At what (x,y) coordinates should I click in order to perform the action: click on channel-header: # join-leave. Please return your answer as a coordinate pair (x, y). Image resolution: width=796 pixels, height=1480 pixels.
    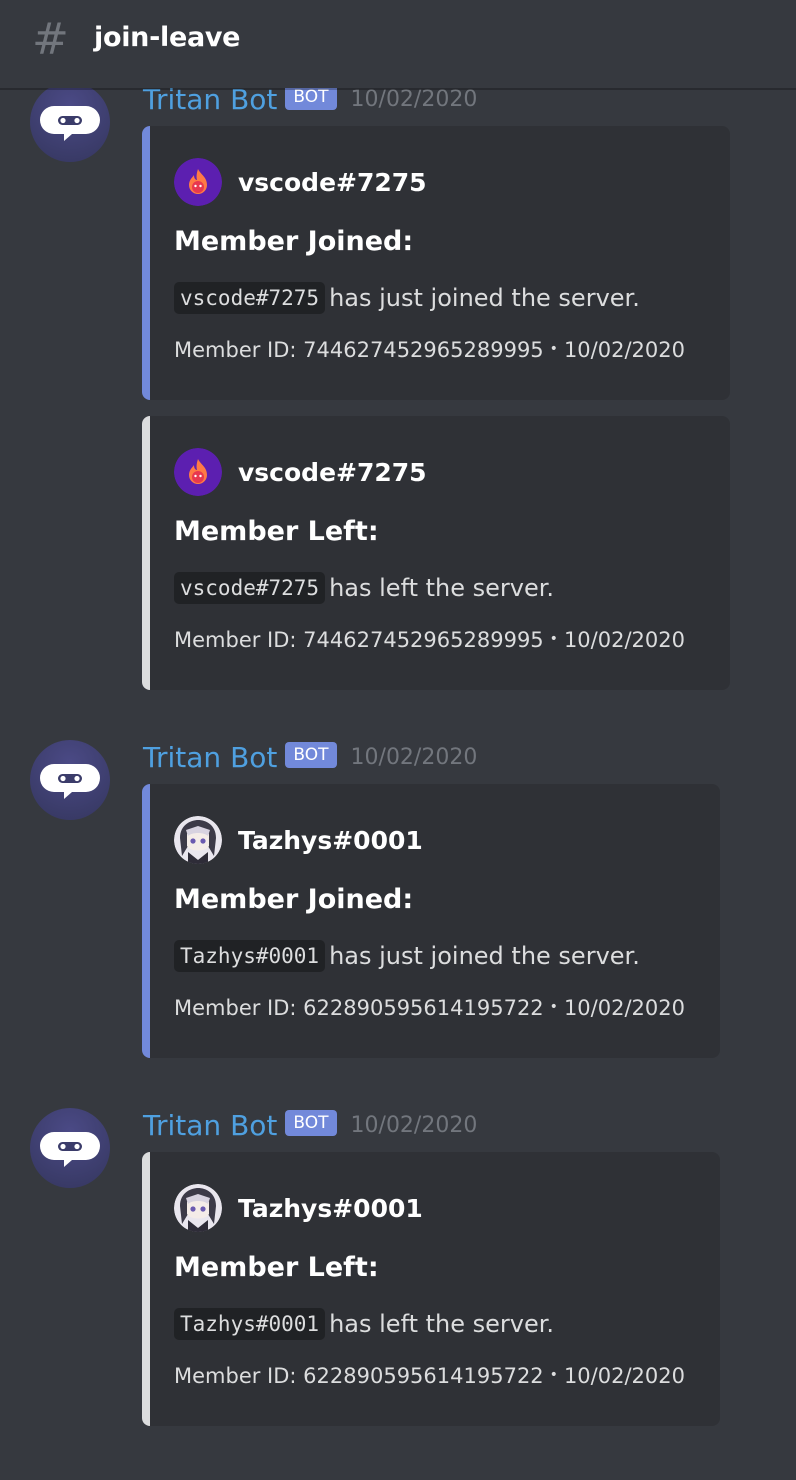
    Looking at the image, I should click on (398, 44).